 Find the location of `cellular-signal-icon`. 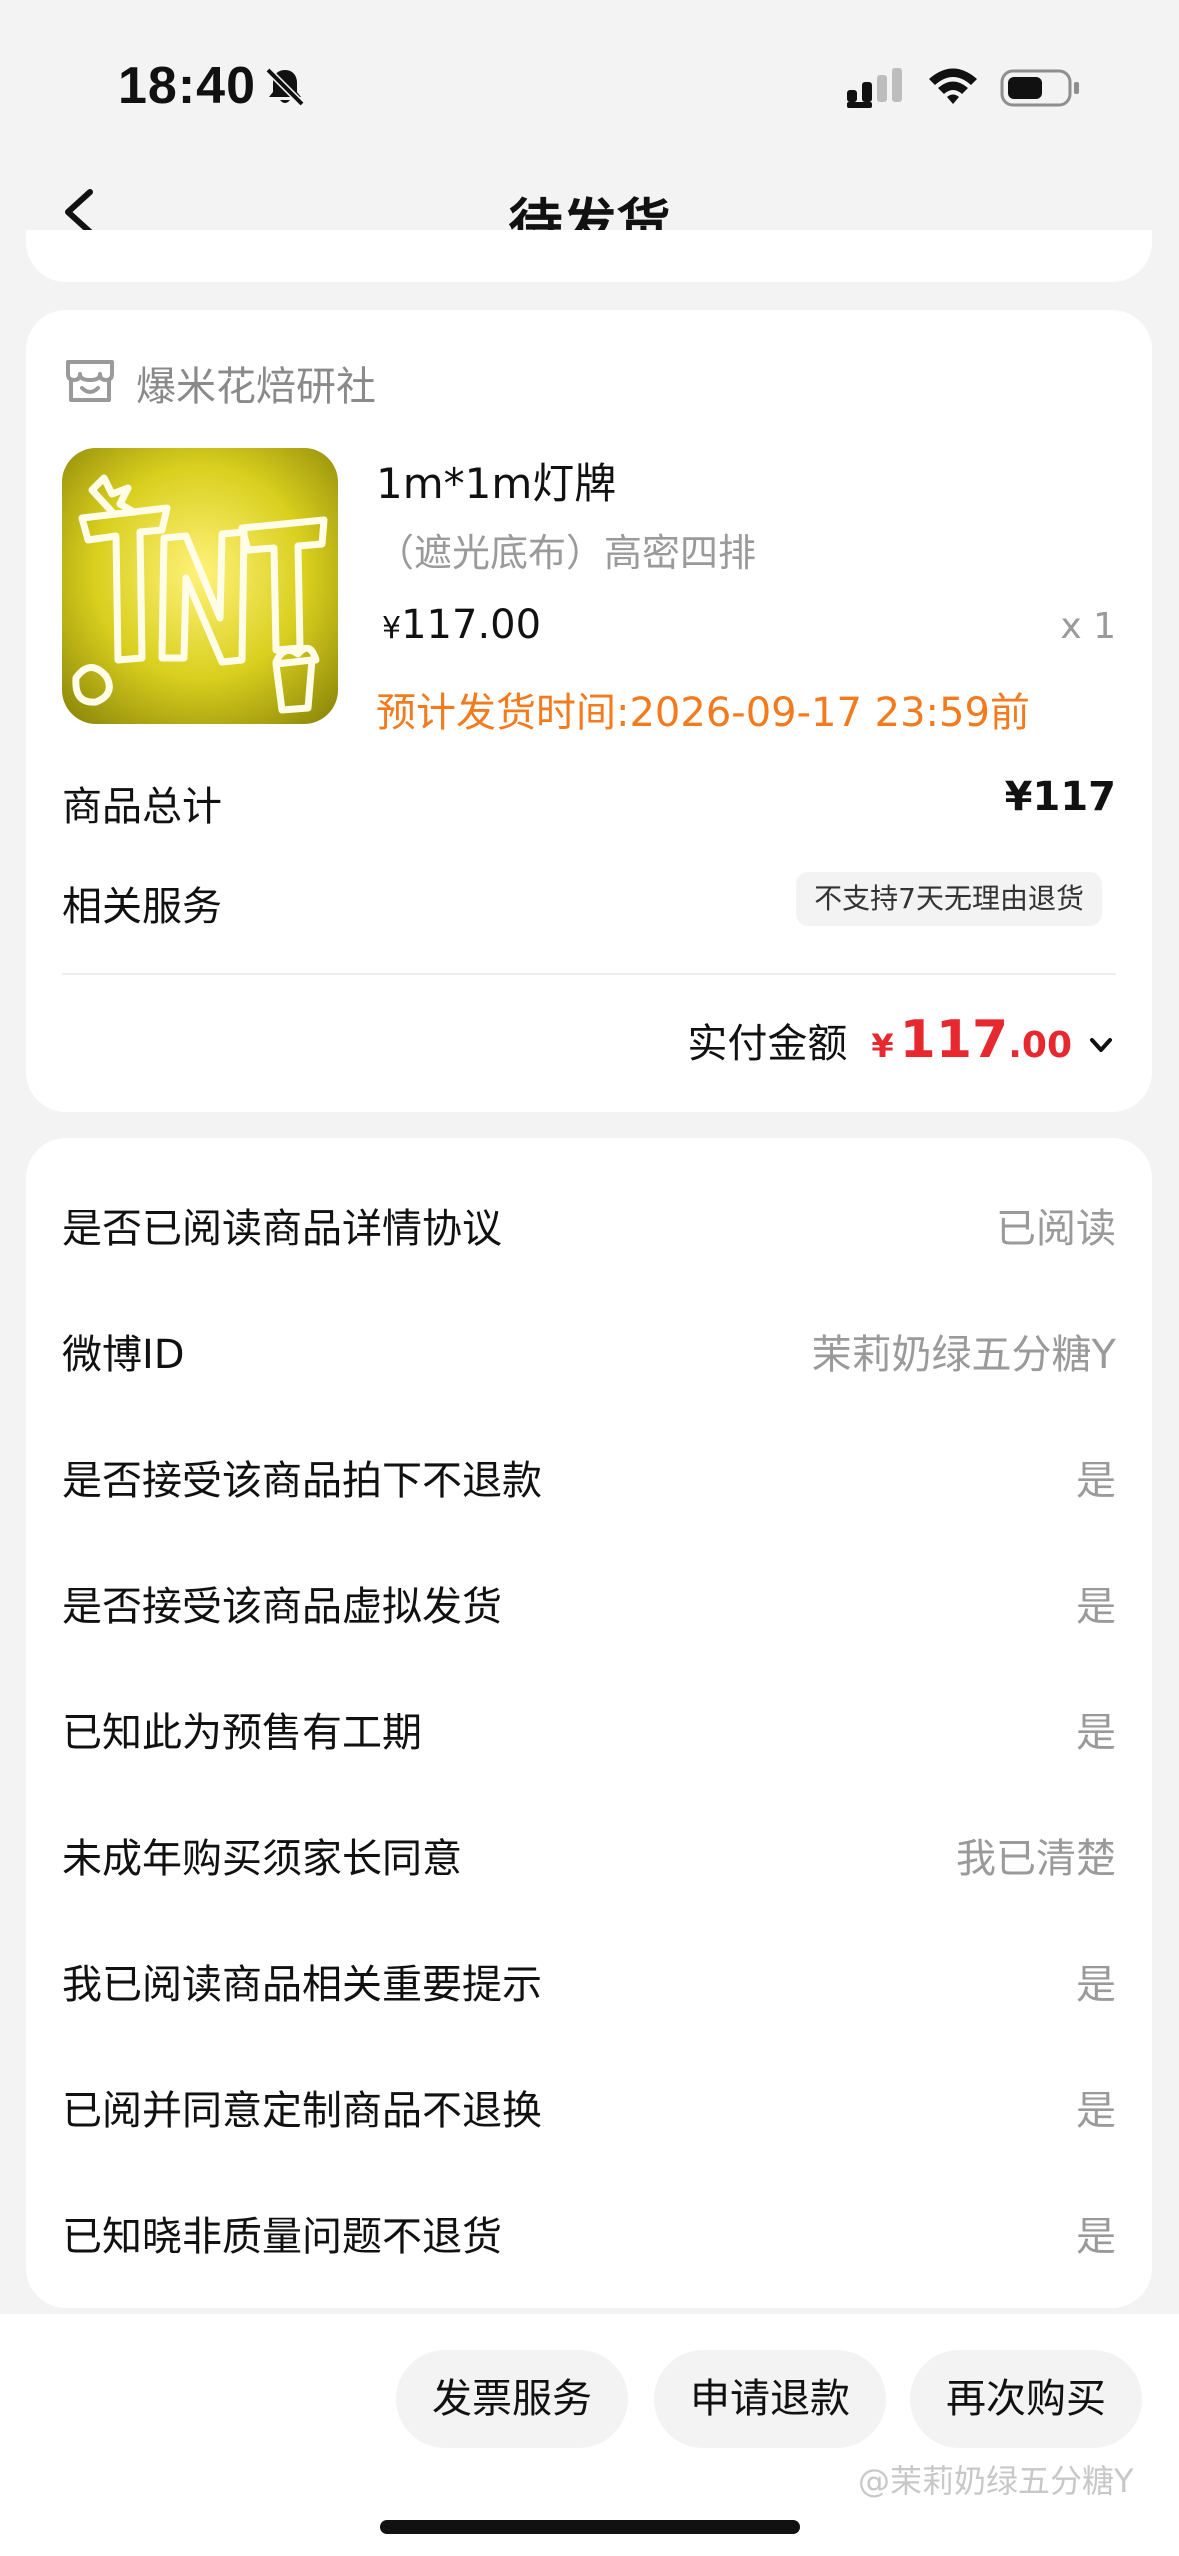

cellular-signal-icon is located at coordinates (874, 88).